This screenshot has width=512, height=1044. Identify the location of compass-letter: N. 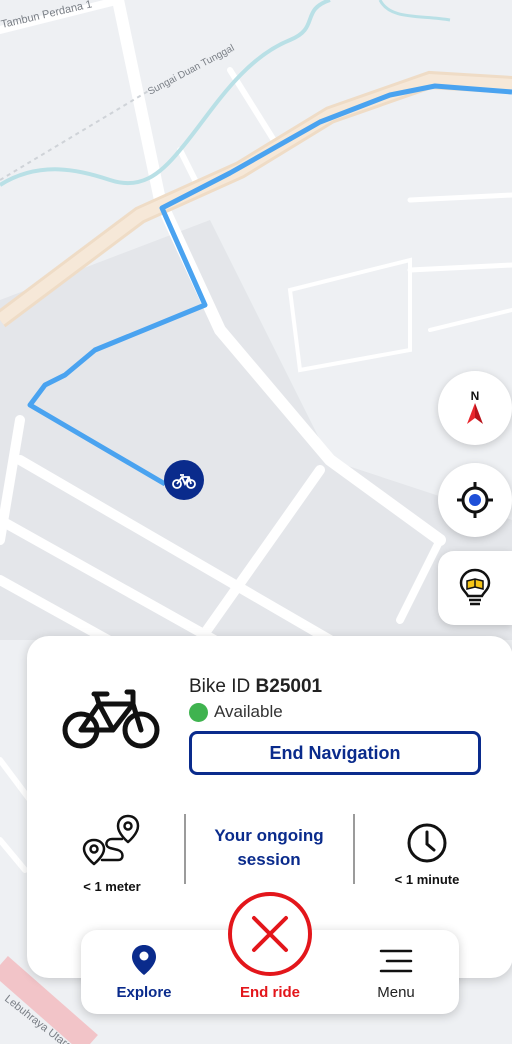
(475, 396).